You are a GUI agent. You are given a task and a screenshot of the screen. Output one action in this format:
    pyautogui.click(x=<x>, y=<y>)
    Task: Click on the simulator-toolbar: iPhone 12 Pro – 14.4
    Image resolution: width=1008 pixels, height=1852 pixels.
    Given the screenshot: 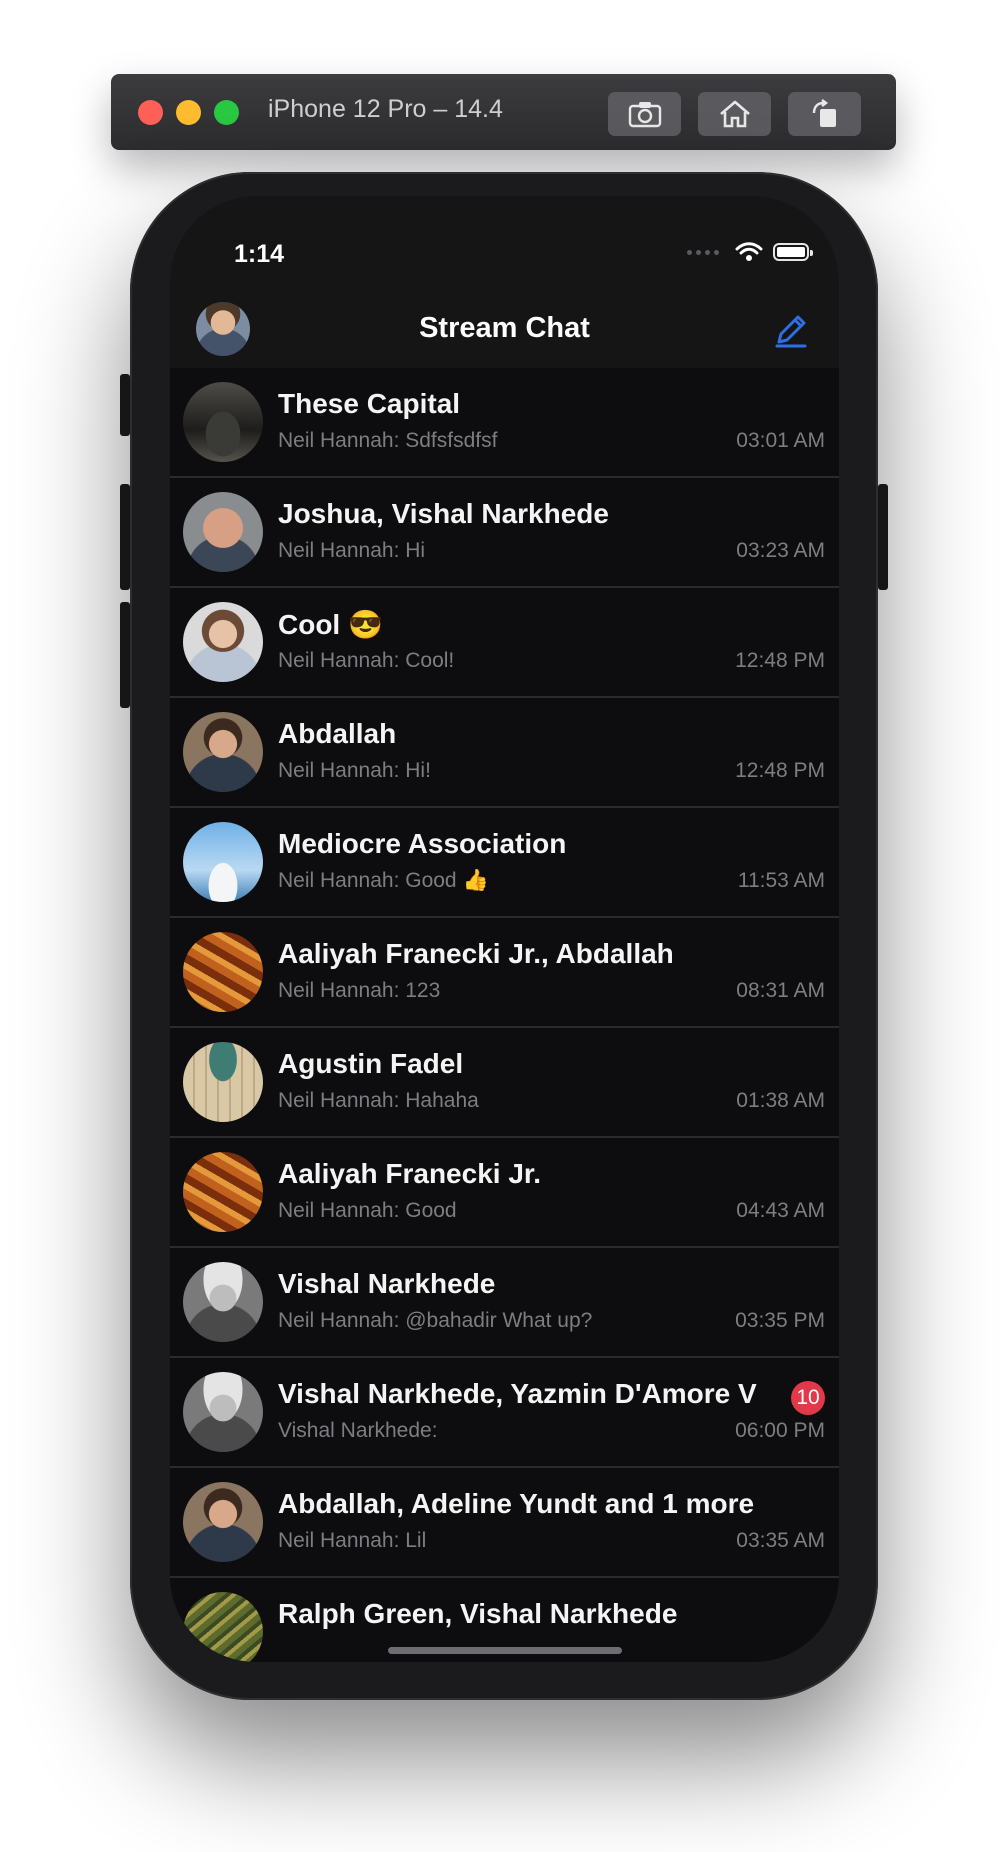 What is the action you would take?
    pyautogui.click(x=503, y=112)
    